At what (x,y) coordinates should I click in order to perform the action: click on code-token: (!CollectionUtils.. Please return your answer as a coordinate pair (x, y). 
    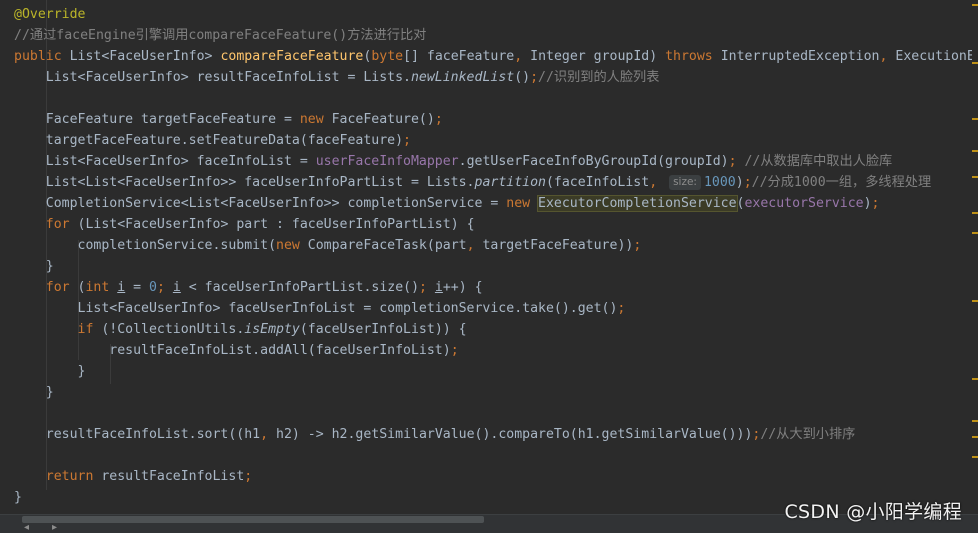
    Looking at the image, I should click on (173, 329).